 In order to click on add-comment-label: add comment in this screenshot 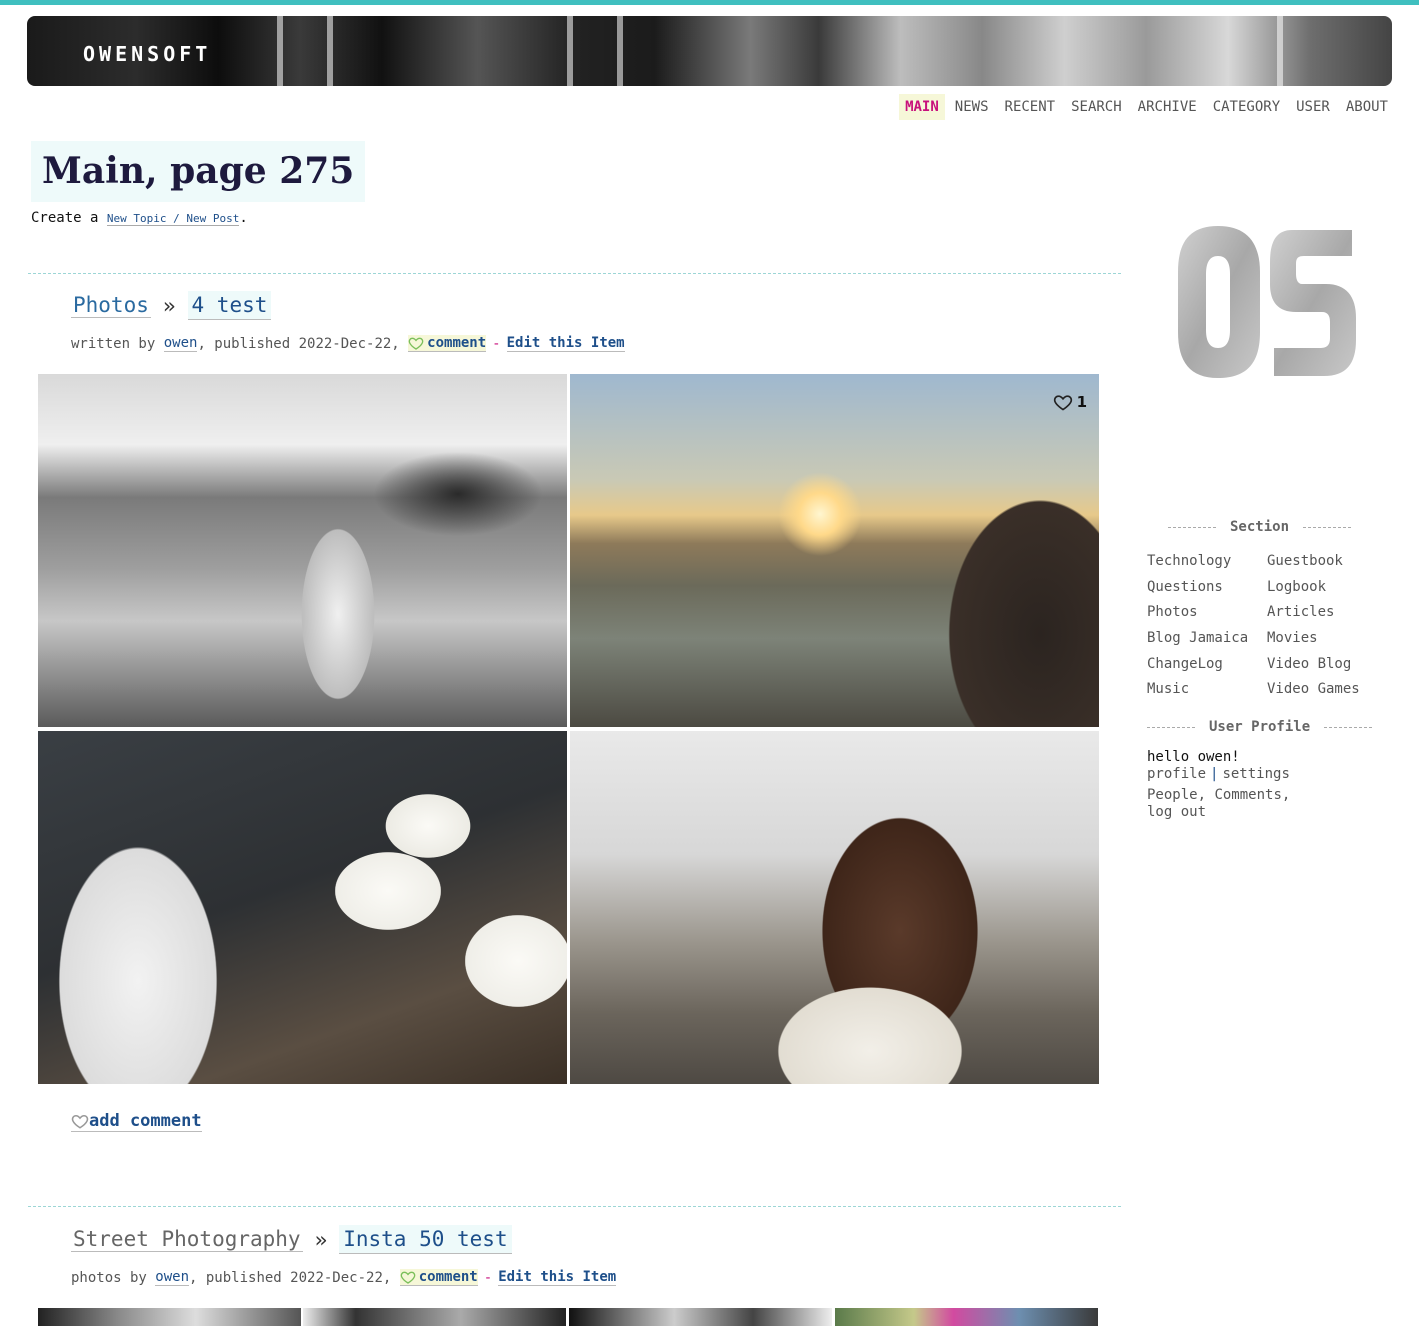, I will do `click(145, 1121)`.